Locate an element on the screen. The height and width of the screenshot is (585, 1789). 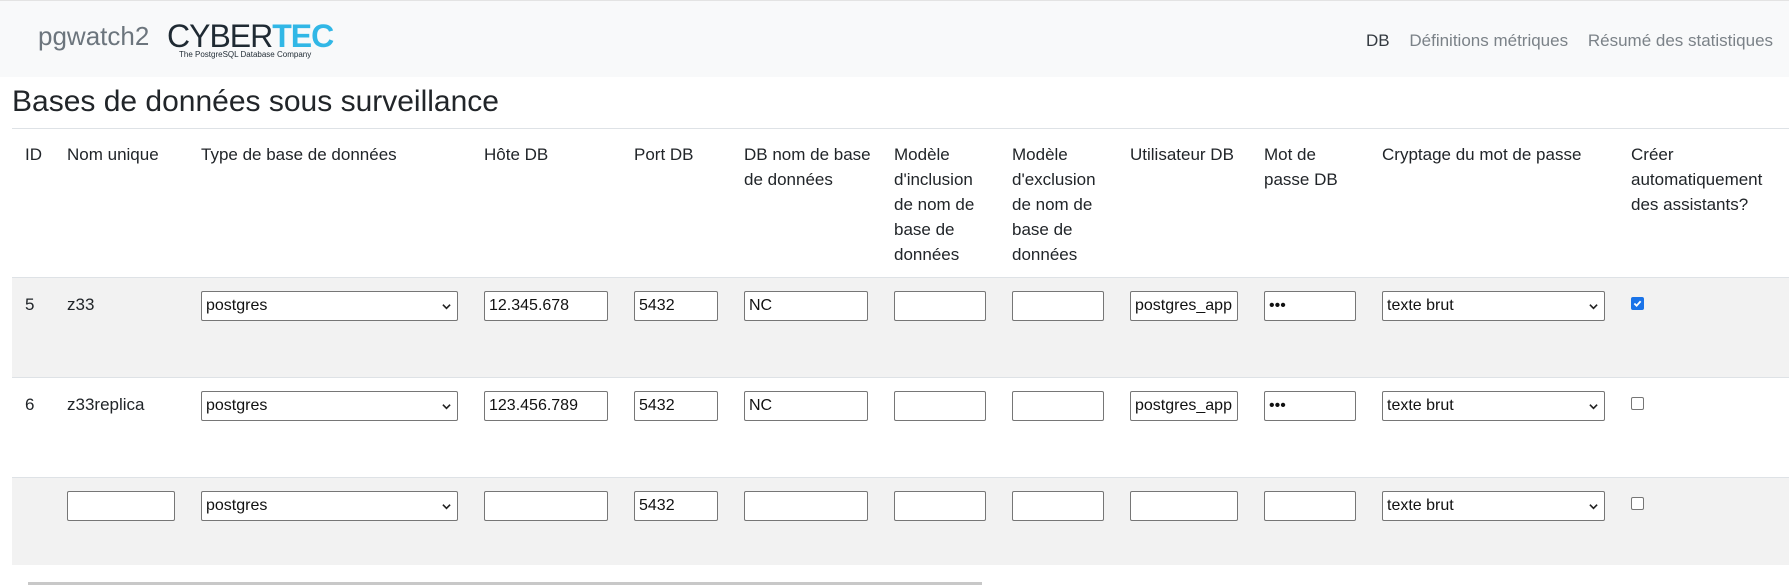
header-password: Mot de passe DB is located at coordinates (1301, 167).